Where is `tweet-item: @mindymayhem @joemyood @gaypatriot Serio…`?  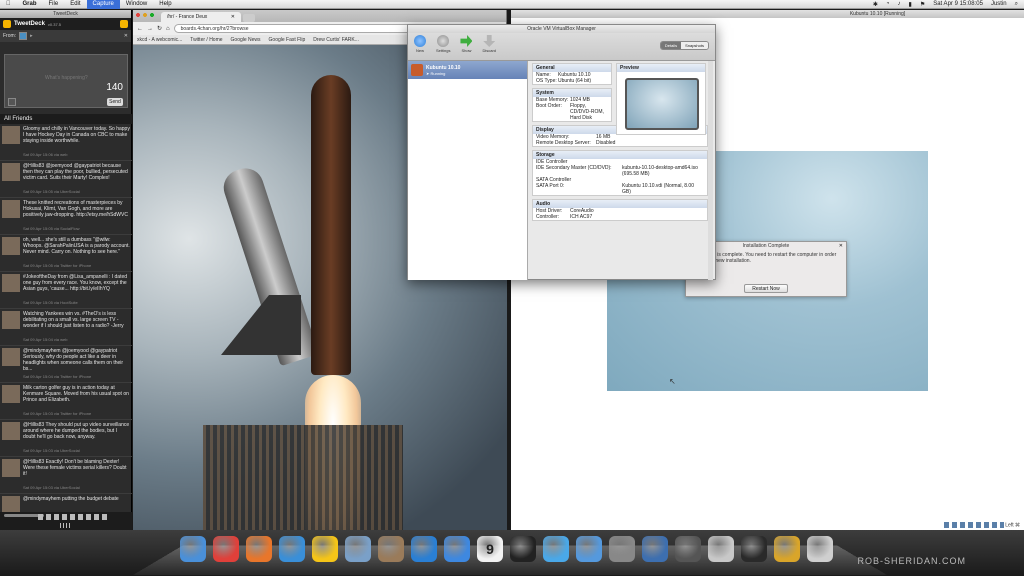
tweet-item: @mindymayhem @joemyood @gaypatriot Serio… is located at coordinates (66, 364).